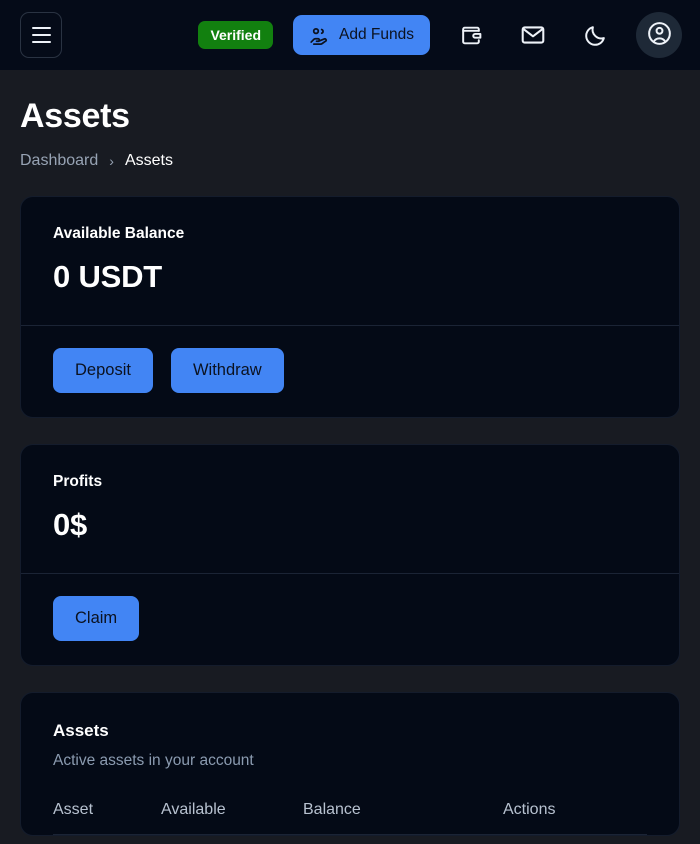 This screenshot has height=844, width=700. Describe the element at coordinates (403, 818) in the screenshot. I see `column-header-balance: Balance` at that location.